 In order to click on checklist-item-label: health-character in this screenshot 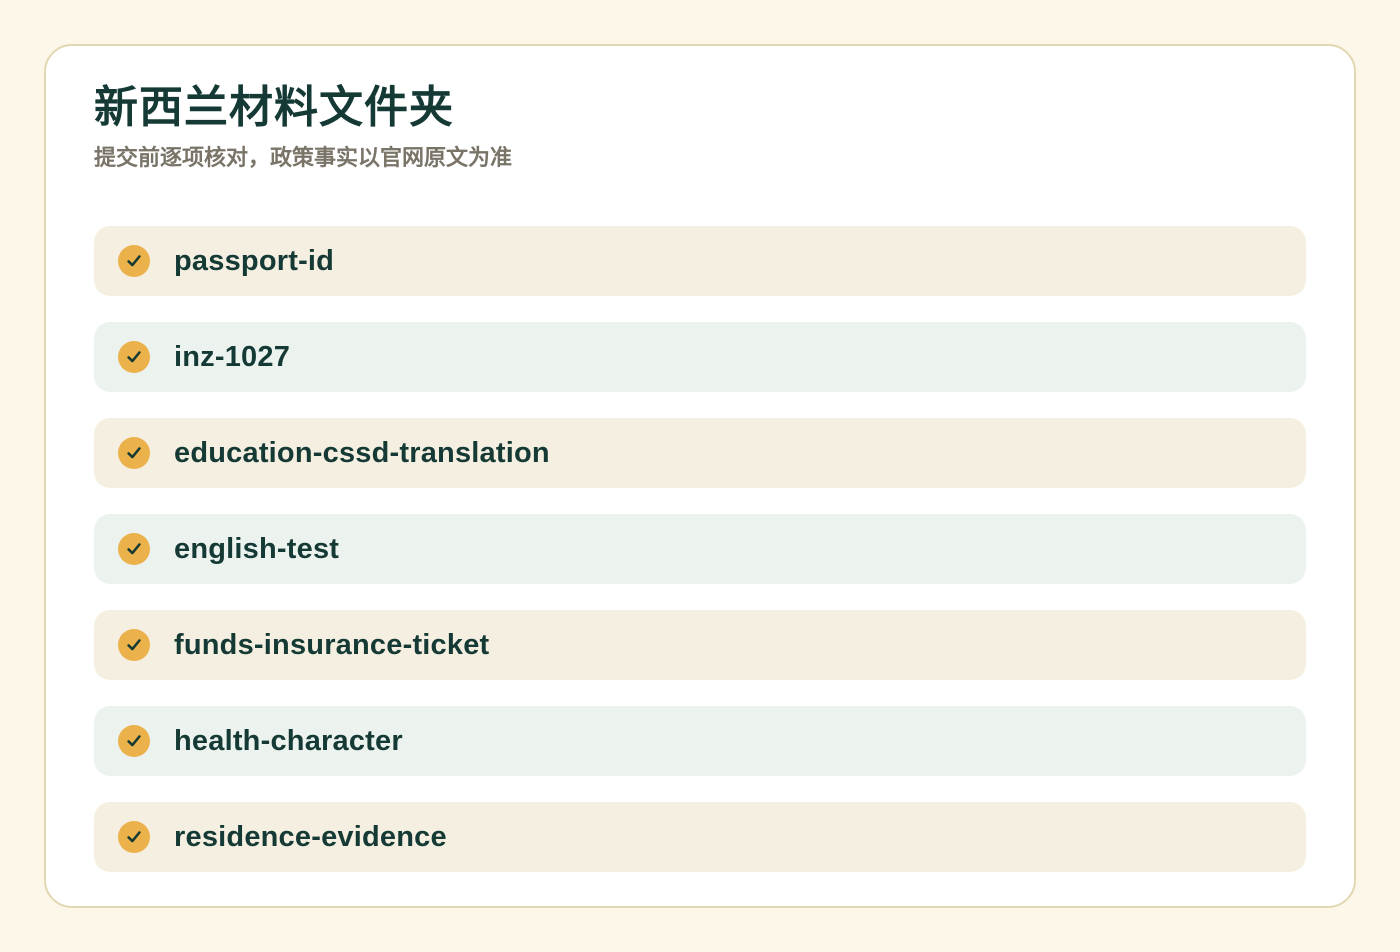, I will do `click(288, 741)`.